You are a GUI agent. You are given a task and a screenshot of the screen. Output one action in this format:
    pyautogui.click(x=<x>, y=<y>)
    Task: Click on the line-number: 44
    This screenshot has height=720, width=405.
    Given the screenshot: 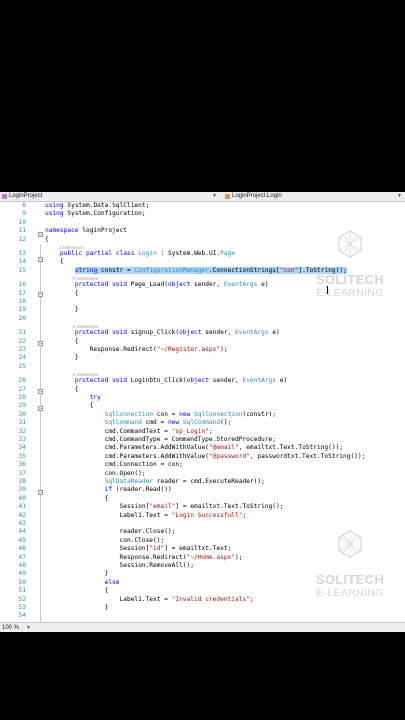 What is the action you would take?
    pyautogui.click(x=22, y=532)
    